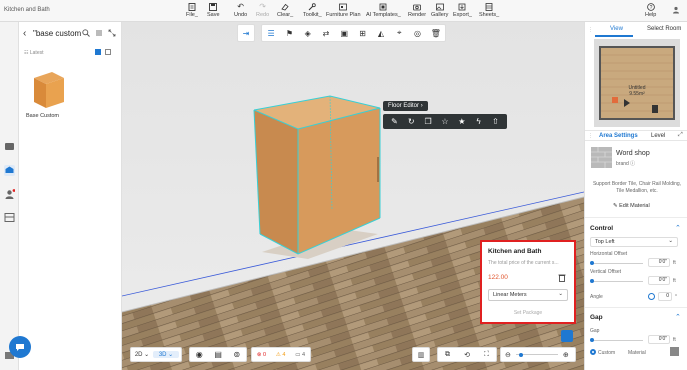 The width and height of the screenshot is (687, 370). What do you see at coordinates (58, 33) in the screenshot?
I see `catalog-search-query: "base custom` at bounding box center [58, 33].